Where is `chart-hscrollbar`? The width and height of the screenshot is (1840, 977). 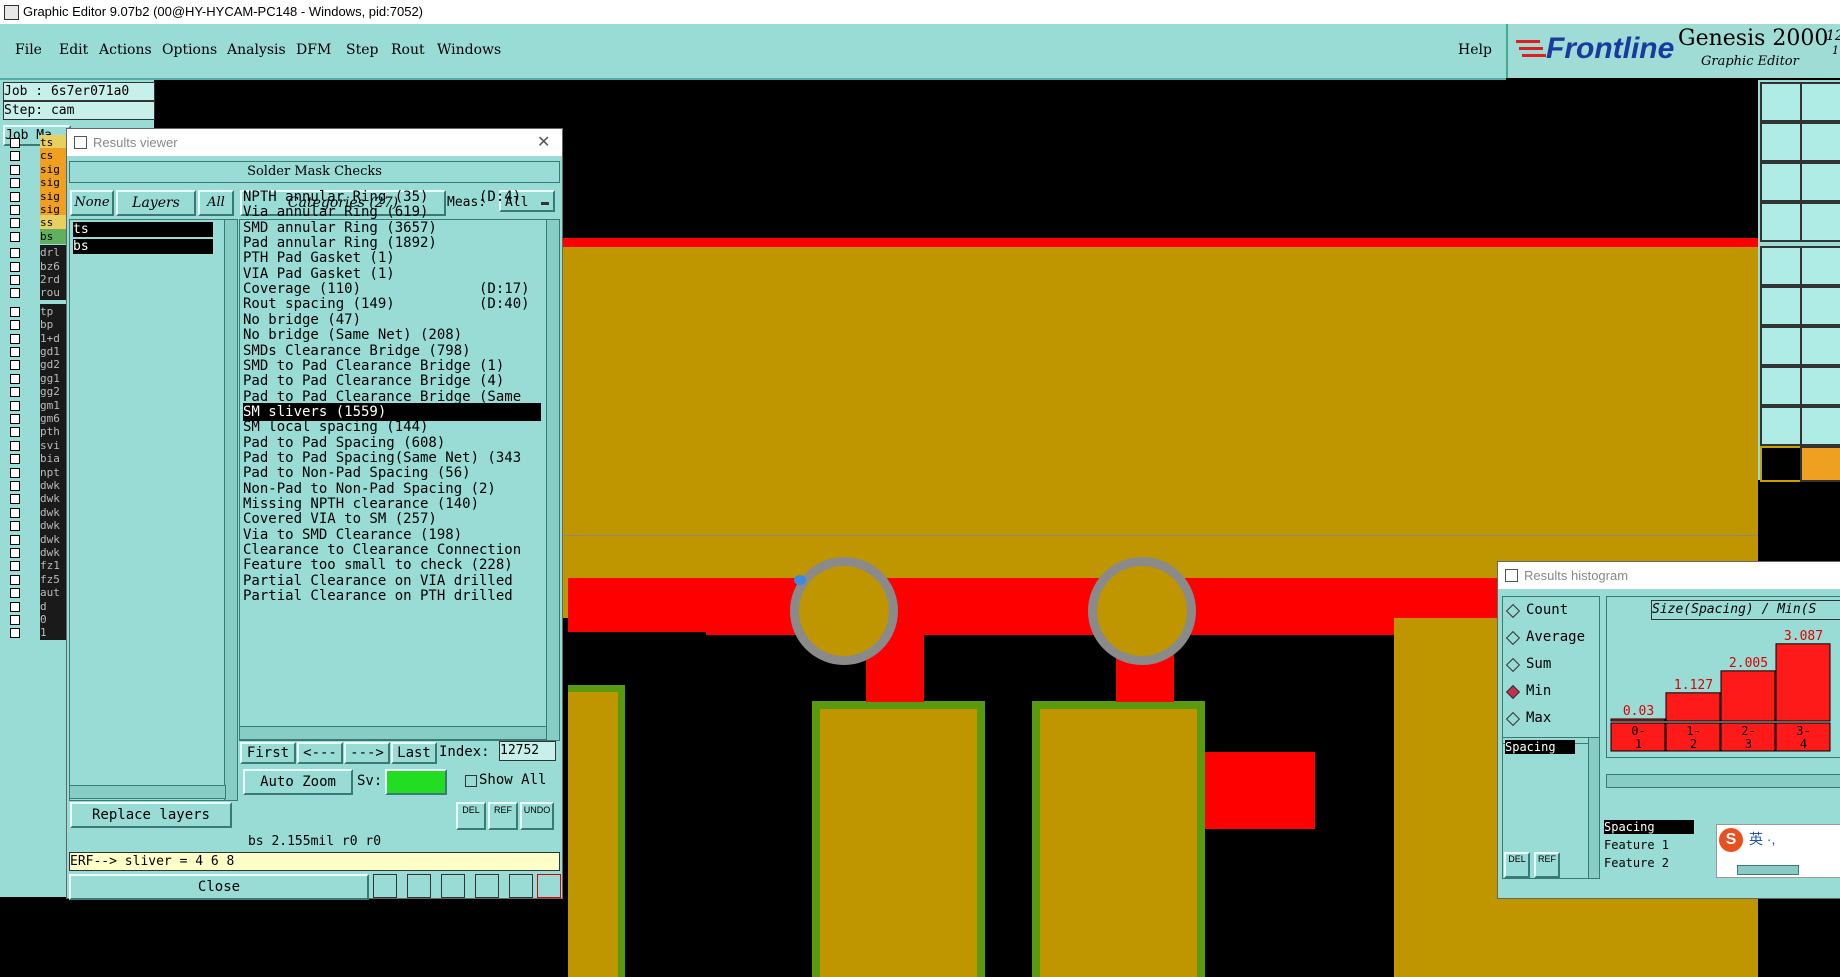 chart-hscrollbar is located at coordinates (1723, 781).